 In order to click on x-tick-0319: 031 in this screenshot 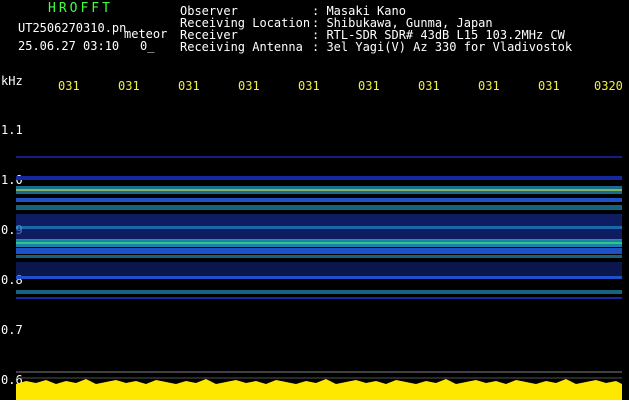, I will do `click(549, 86)`.